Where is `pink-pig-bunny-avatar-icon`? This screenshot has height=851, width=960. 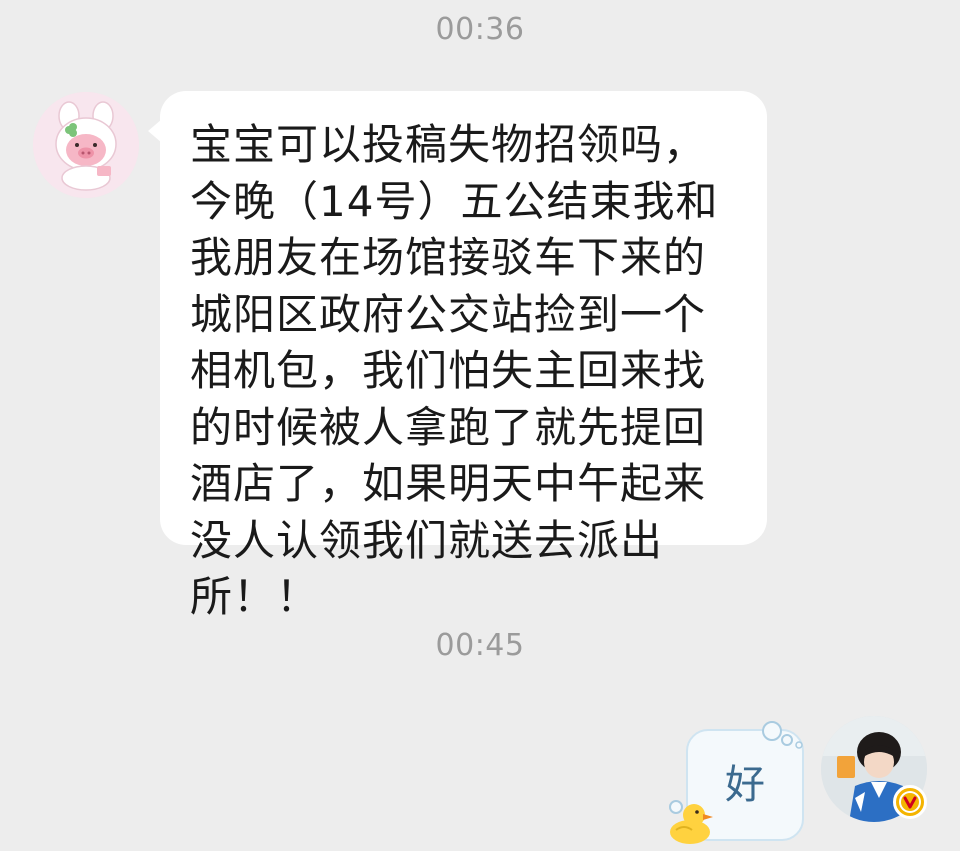 pink-pig-bunny-avatar-icon is located at coordinates (86, 145).